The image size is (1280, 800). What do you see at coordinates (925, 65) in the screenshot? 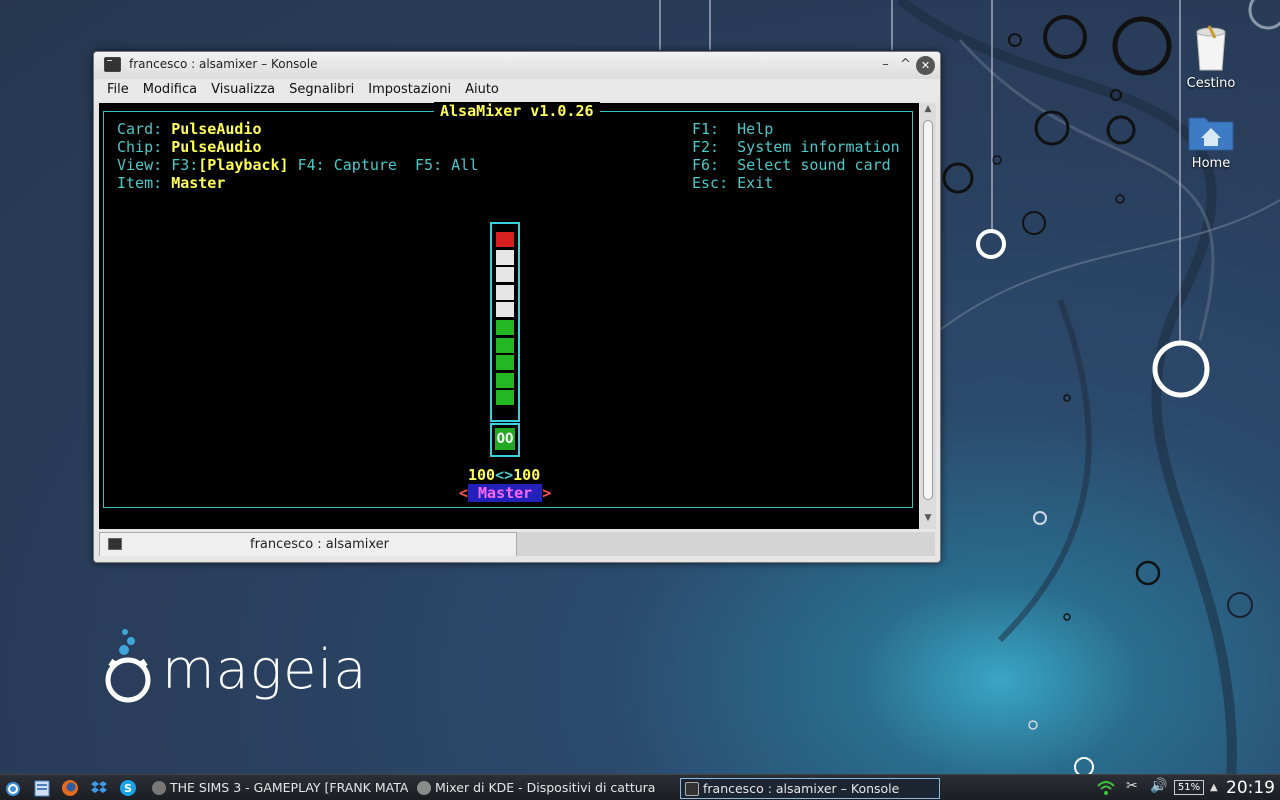
I see `close-button: ✕` at bounding box center [925, 65].